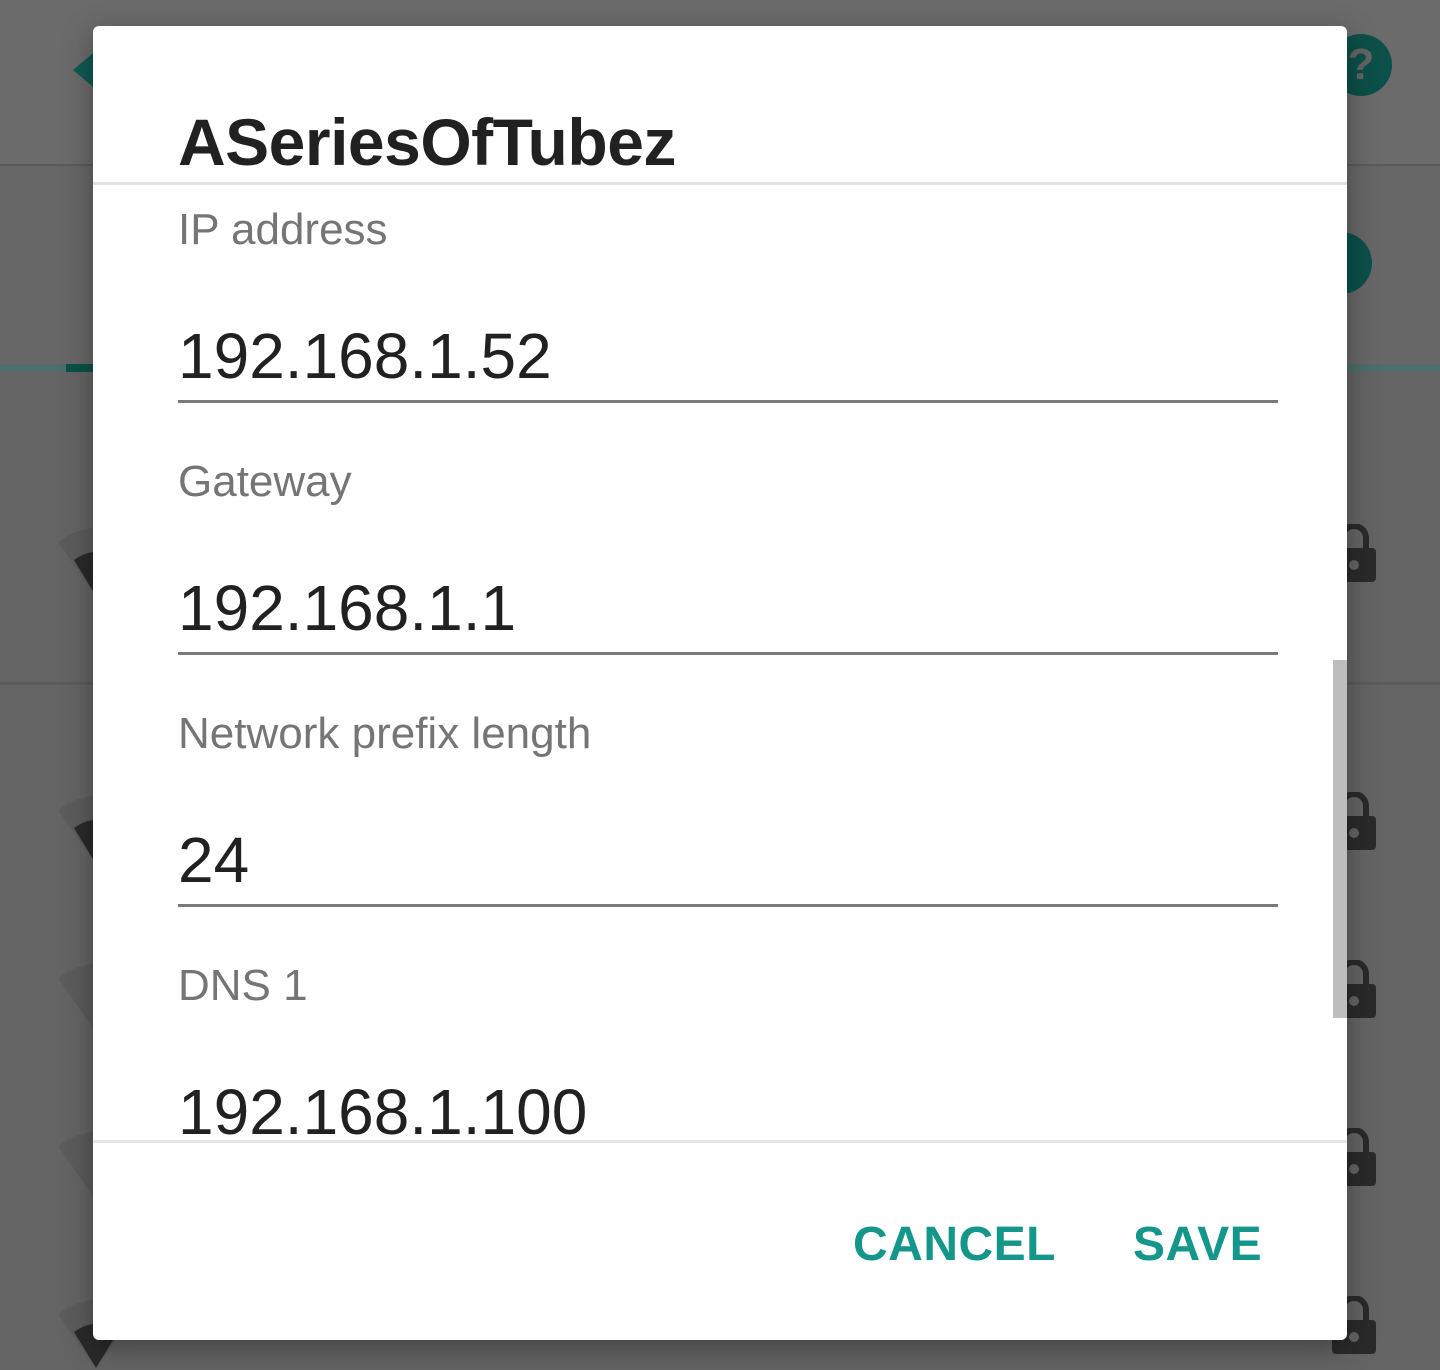  Describe the element at coordinates (728, 847) in the screenshot. I see `network-prefix-length-input` at that location.